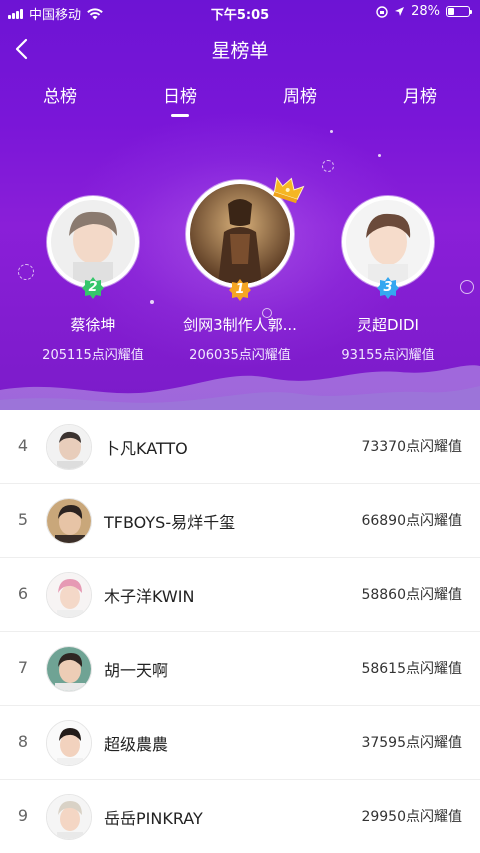 This screenshot has width=480, height=853. Describe the element at coordinates (240, 669) in the screenshot. I see `list-item: 7 胡一天啊 58615点闪耀值` at that location.